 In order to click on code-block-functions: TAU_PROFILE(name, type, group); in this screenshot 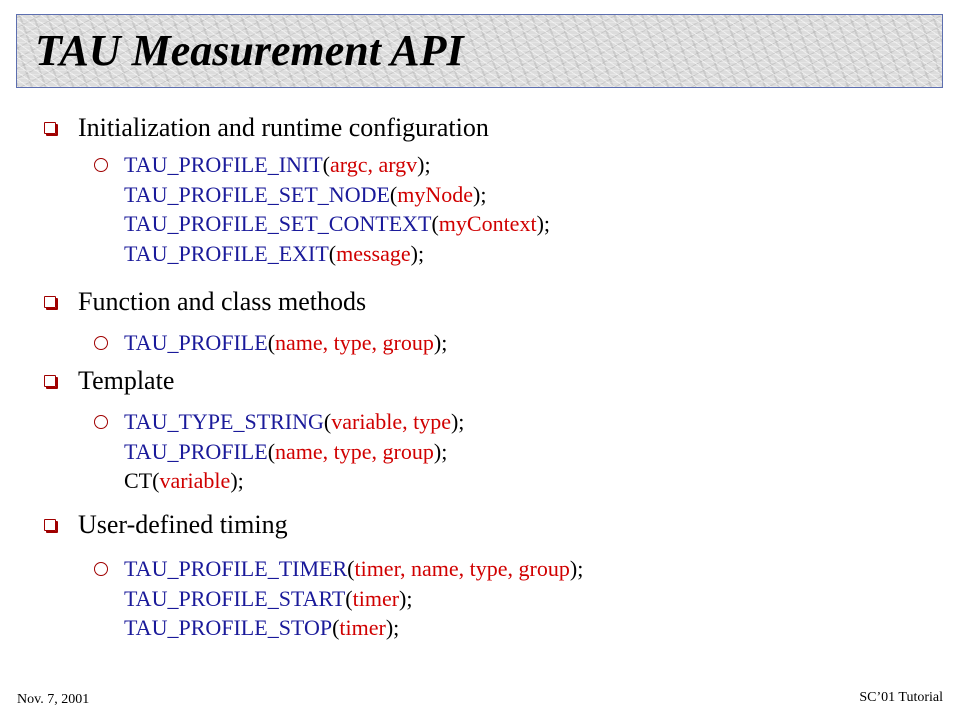, I will do `click(270, 343)`.